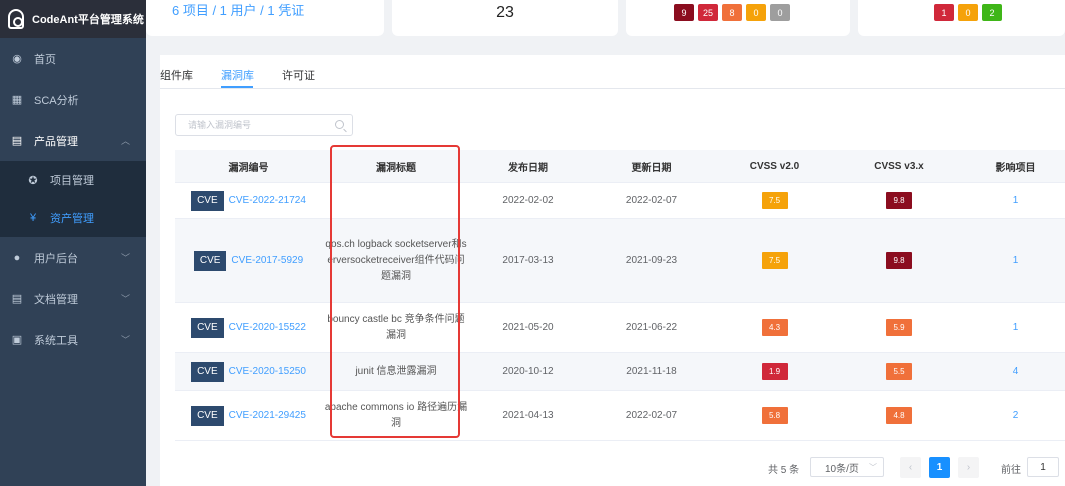 The height and width of the screenshot is (486, 1065). What do you see at coordinates (944, 12) in the screenshot?
I see `license-badge-high: 1` at bounding box center [944, 12].